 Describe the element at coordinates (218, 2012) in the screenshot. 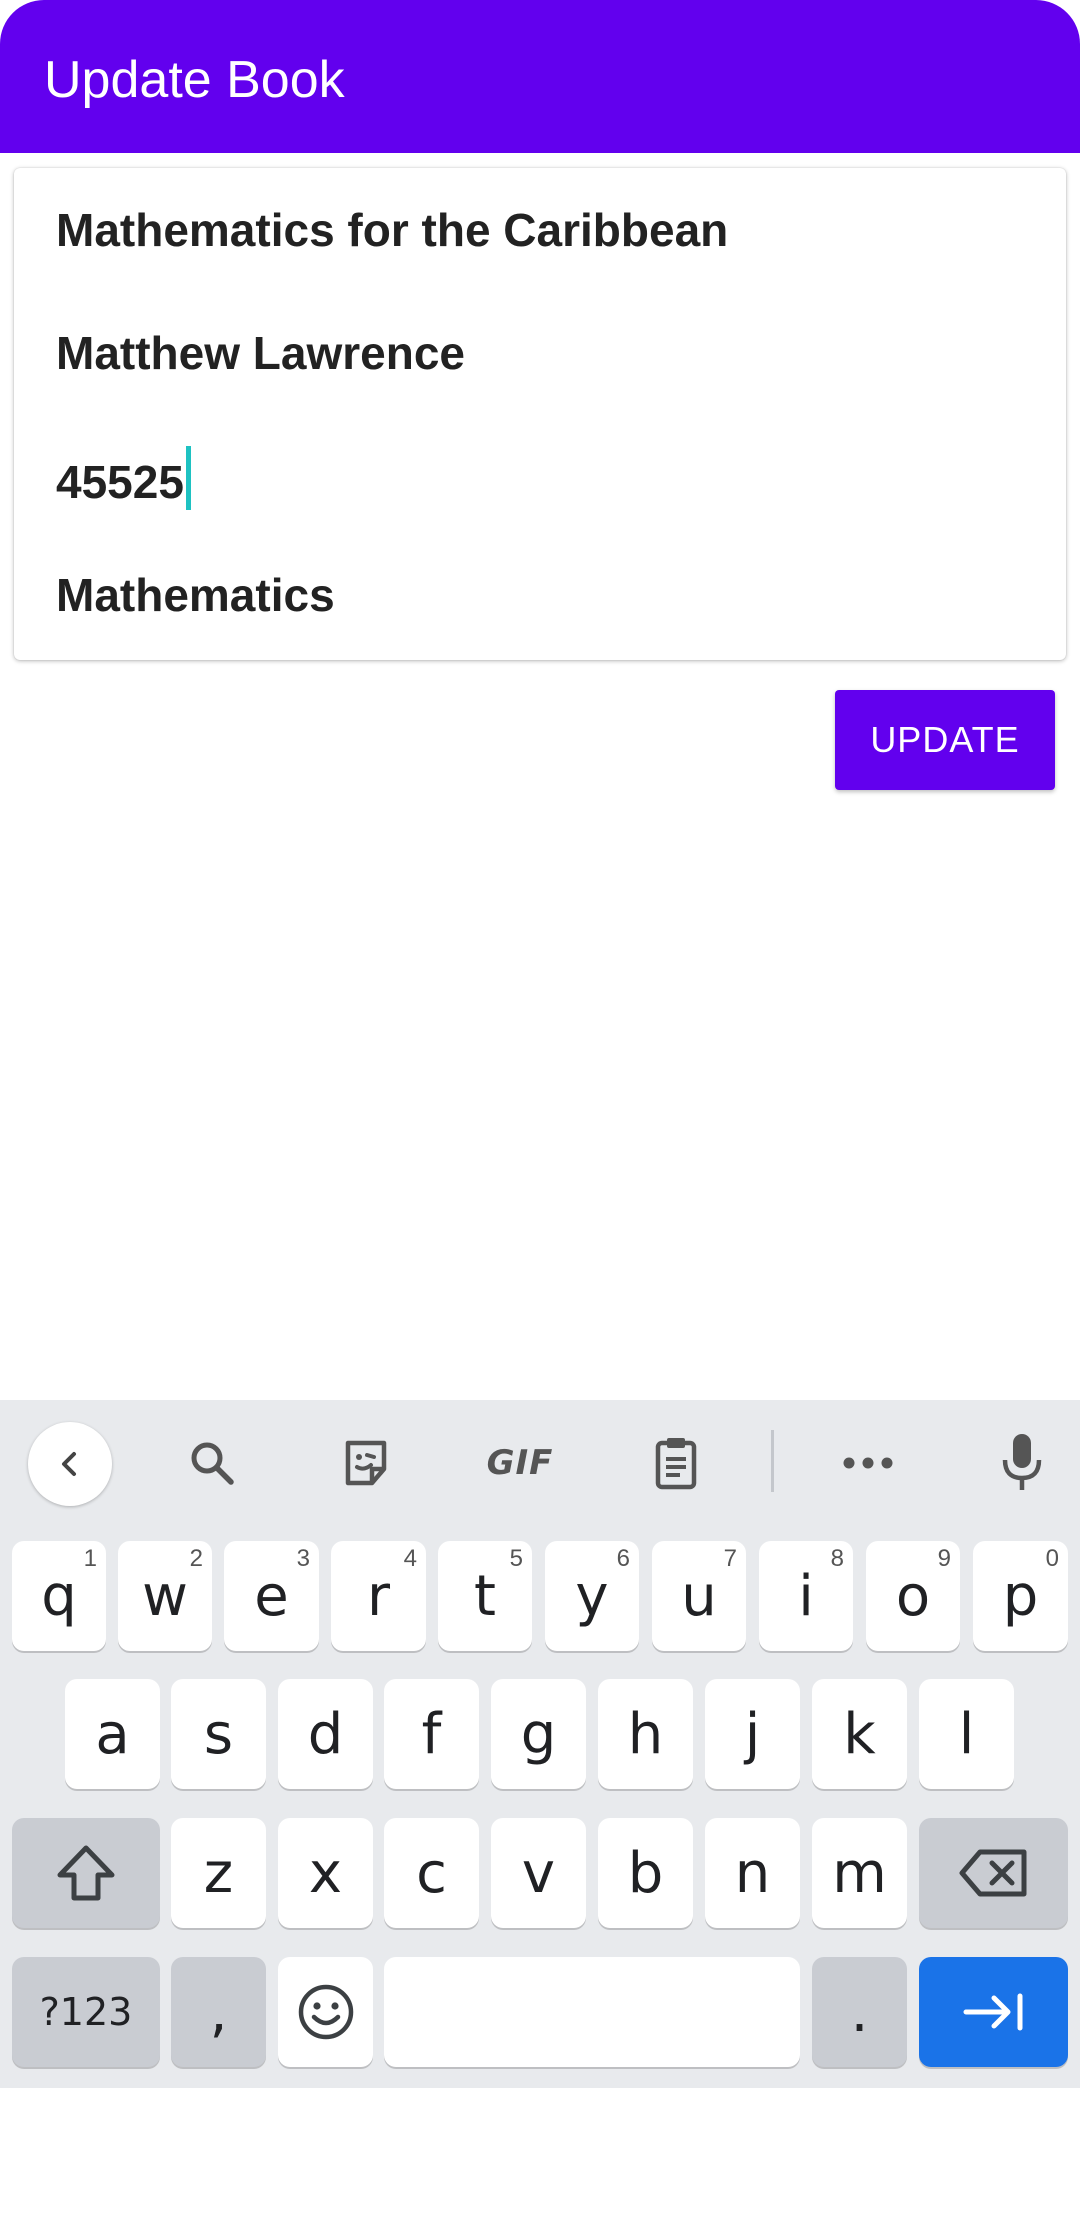

I see `comma-key: ,` at that location.